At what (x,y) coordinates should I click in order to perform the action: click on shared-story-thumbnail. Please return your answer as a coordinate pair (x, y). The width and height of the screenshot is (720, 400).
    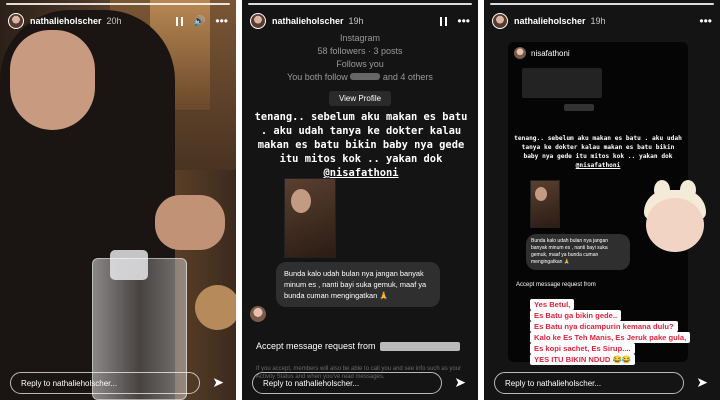
    Looking at the image, I should click on (310, 218).